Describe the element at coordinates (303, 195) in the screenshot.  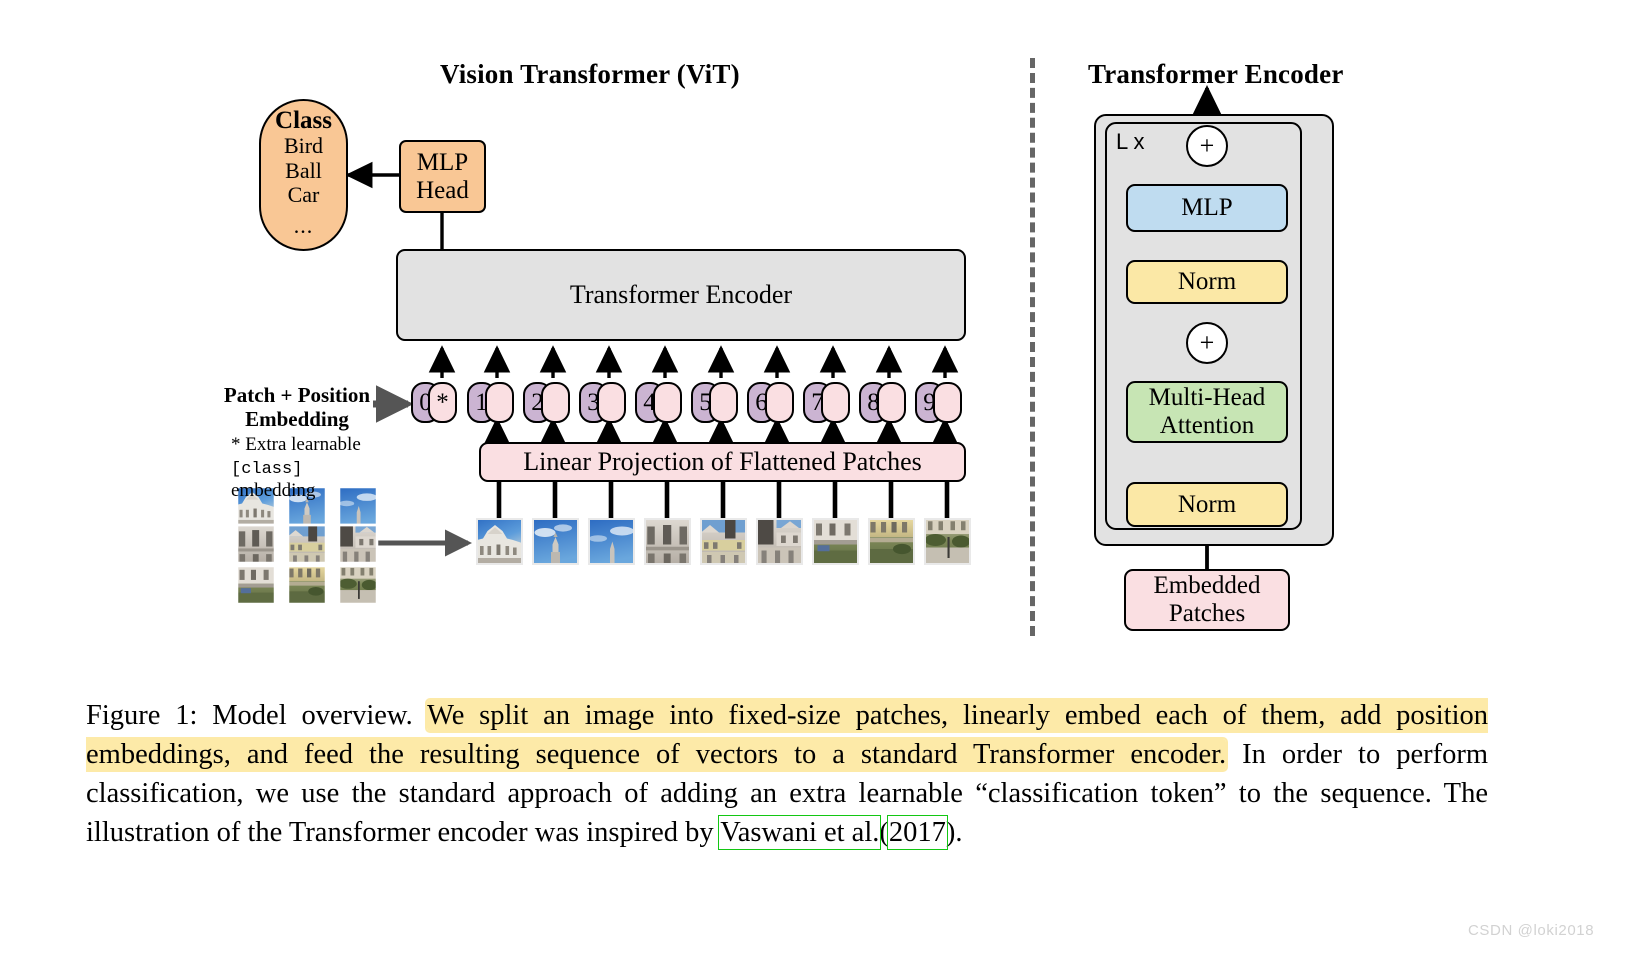
I see `class-item-car: Car` at that location.